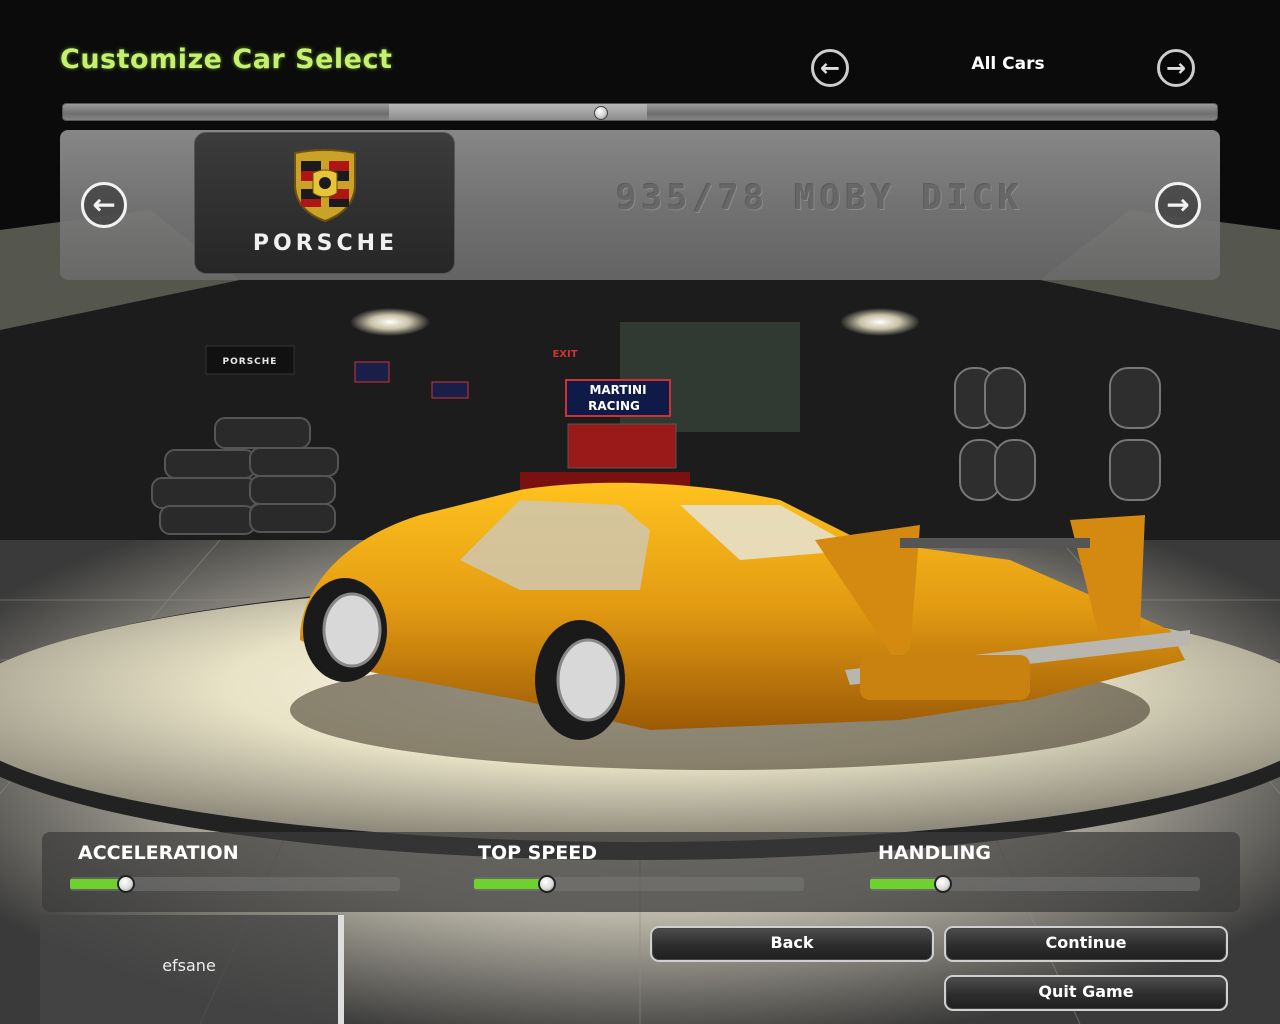  I want to click on brand-name: PORSCHE, so click(325, 243).